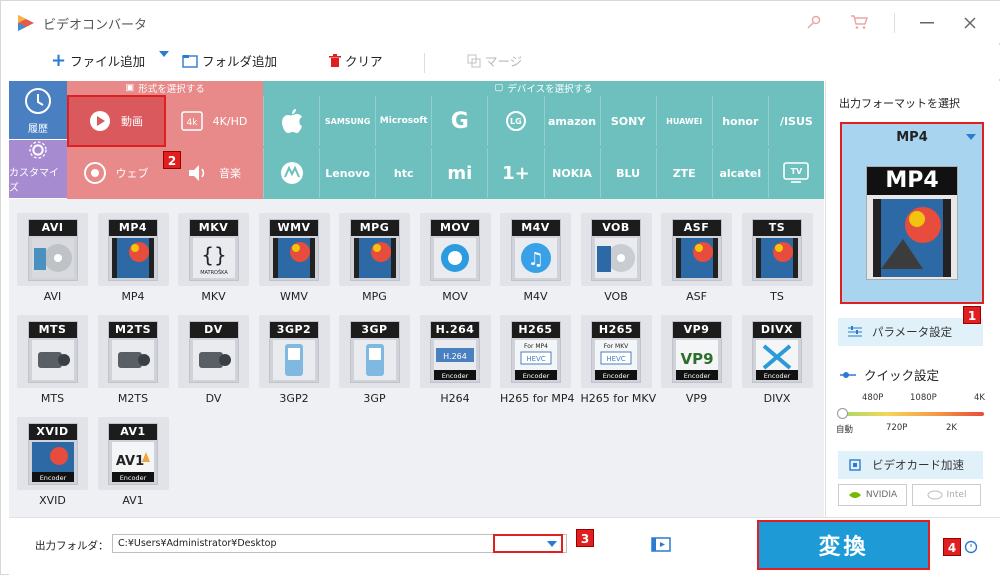 Image resolution: width=1000 pixels, height=575 pixels. What do you see at coordinates (777, 365) in the screenshot?
I see `format-divx: DIVX Encoder DIVX` at bounding box center [777, 365].